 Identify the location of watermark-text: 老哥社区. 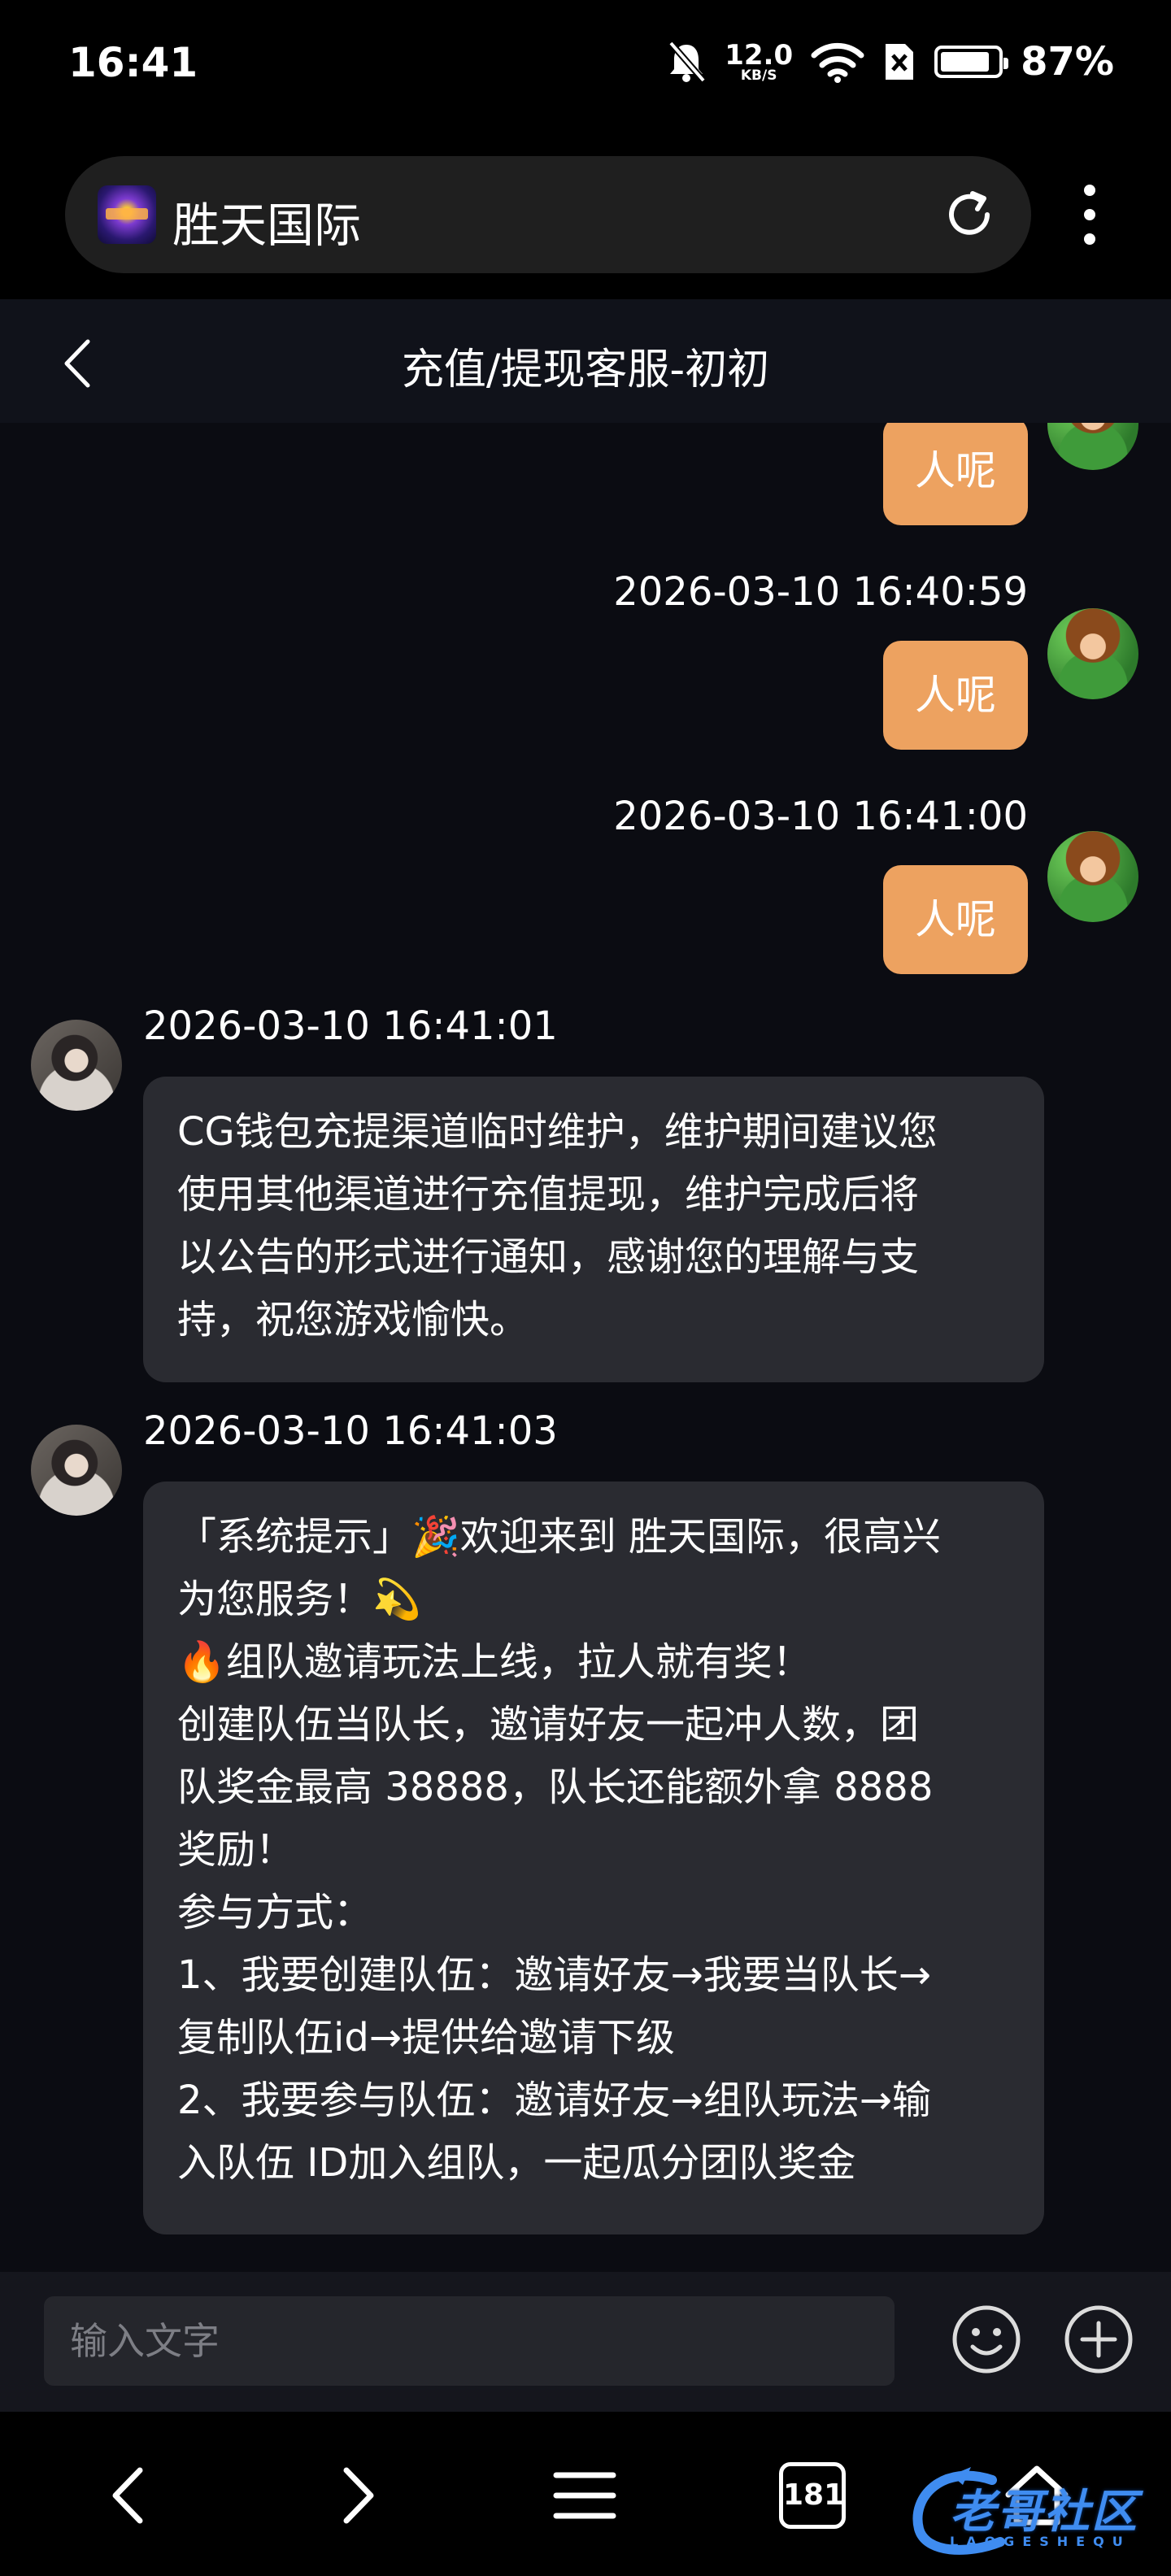
(1044, 2513).